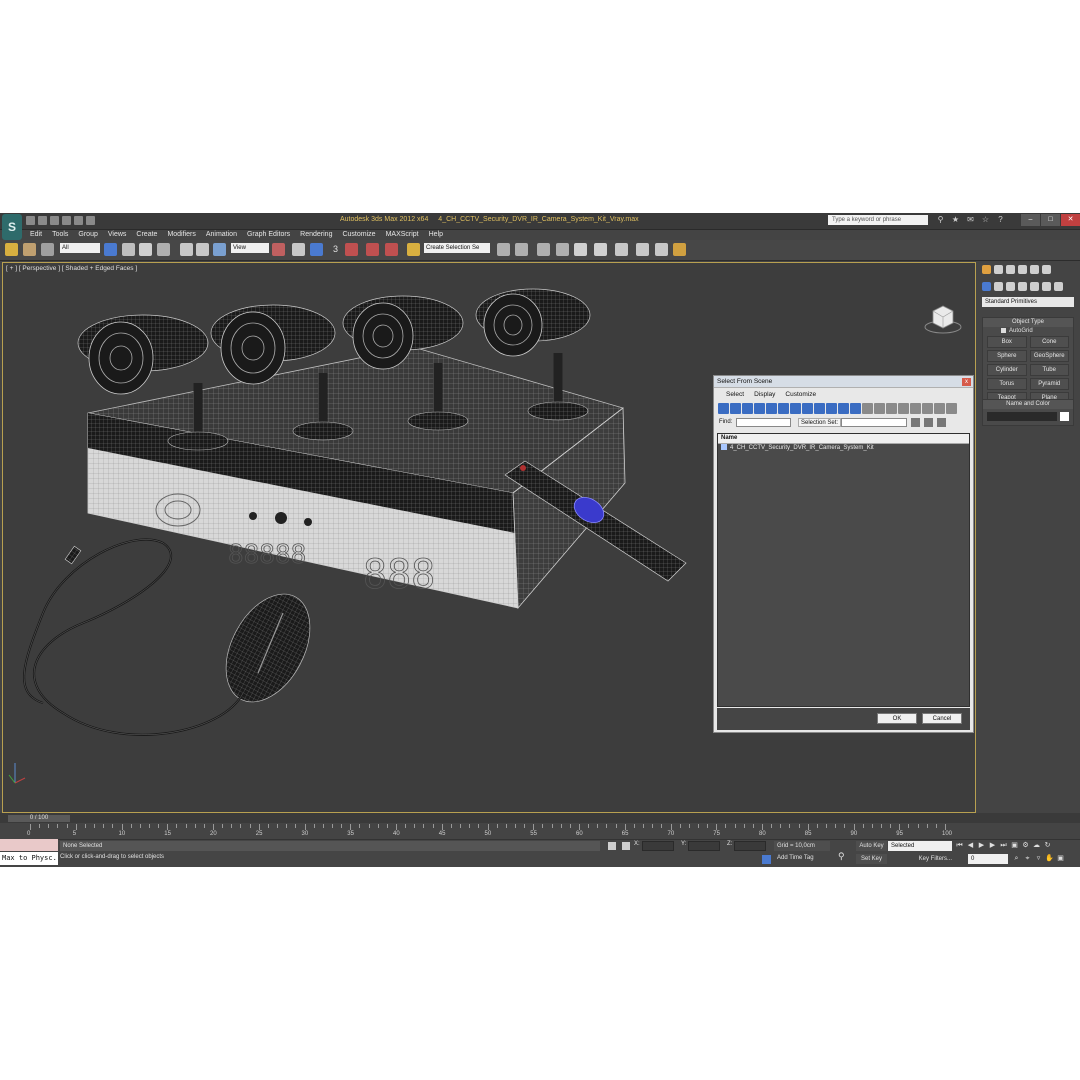 The image size is (1080, 1080). What do you see at coordinates (903, 408) in the screenshot?
I see `select-all-icon` at bounding box center [903, 408].